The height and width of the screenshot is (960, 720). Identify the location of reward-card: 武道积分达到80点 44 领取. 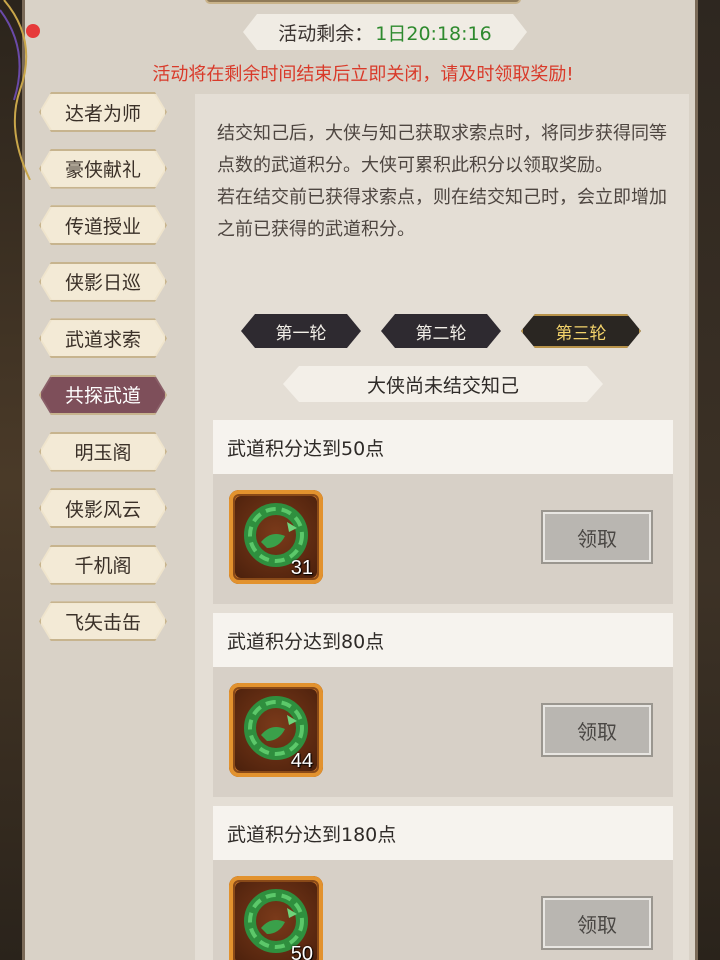
(443, 705).